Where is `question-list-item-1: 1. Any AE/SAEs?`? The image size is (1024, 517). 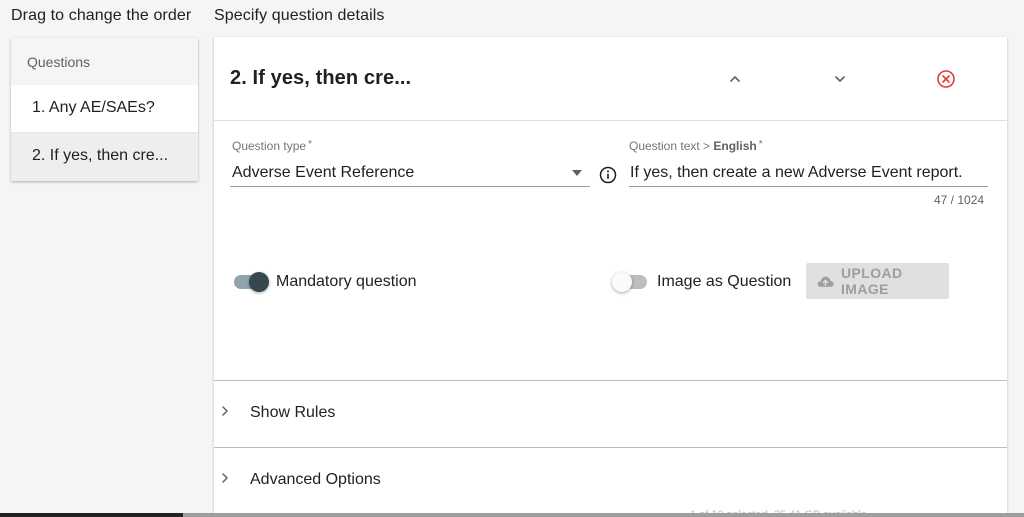
question-list-item-1: 1. Any AE/SAEs? is located at coordinates (104, 109).